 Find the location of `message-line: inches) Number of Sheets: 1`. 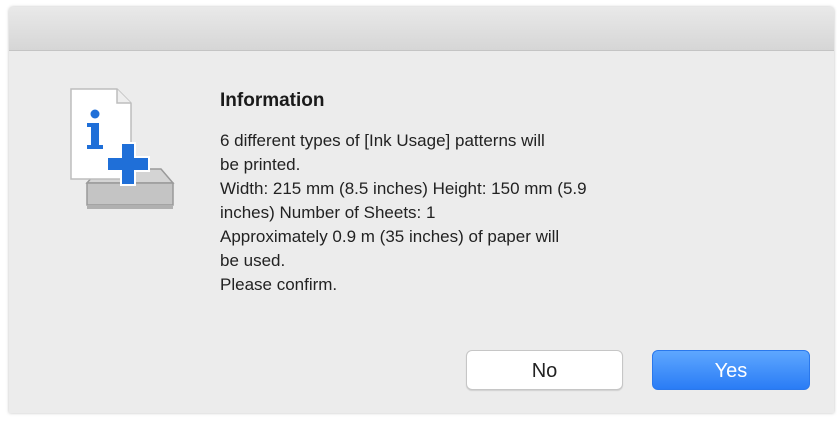

message-line: inches) Number of Sheets: 1 is located at coordinates (328, 212).